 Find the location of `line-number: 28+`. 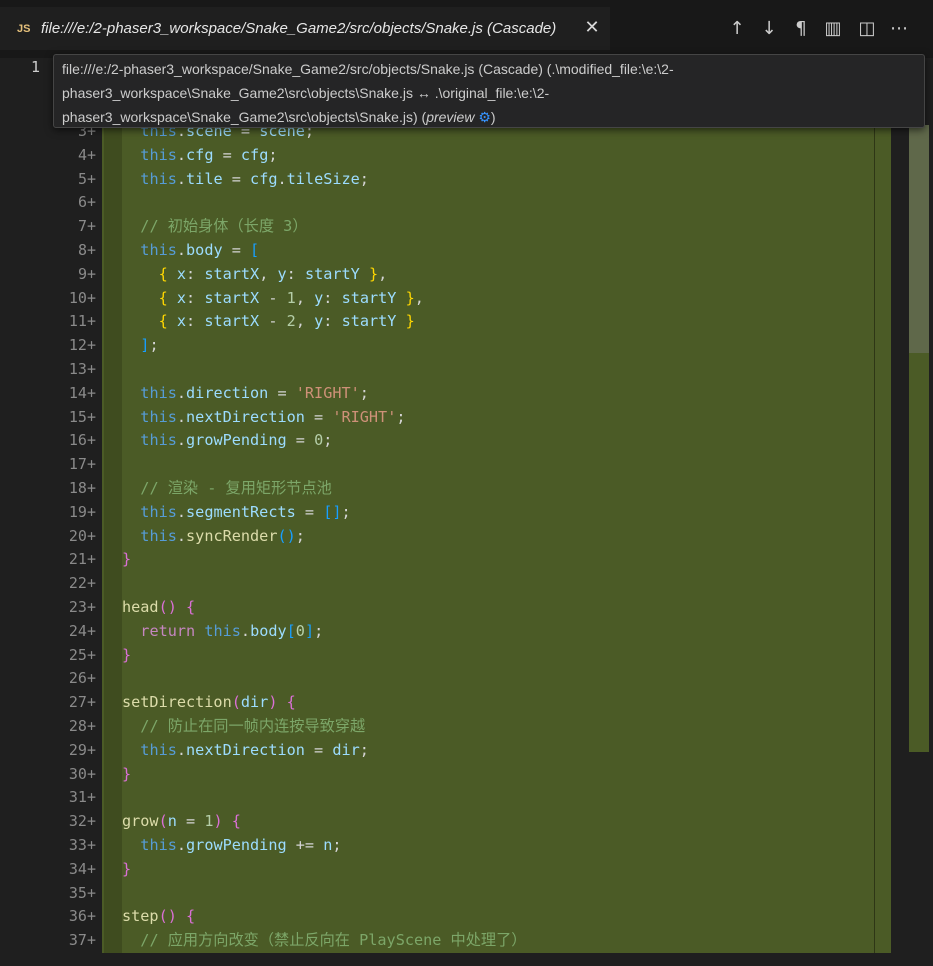

line-number: 28+ is located at coordinates (82, 725).